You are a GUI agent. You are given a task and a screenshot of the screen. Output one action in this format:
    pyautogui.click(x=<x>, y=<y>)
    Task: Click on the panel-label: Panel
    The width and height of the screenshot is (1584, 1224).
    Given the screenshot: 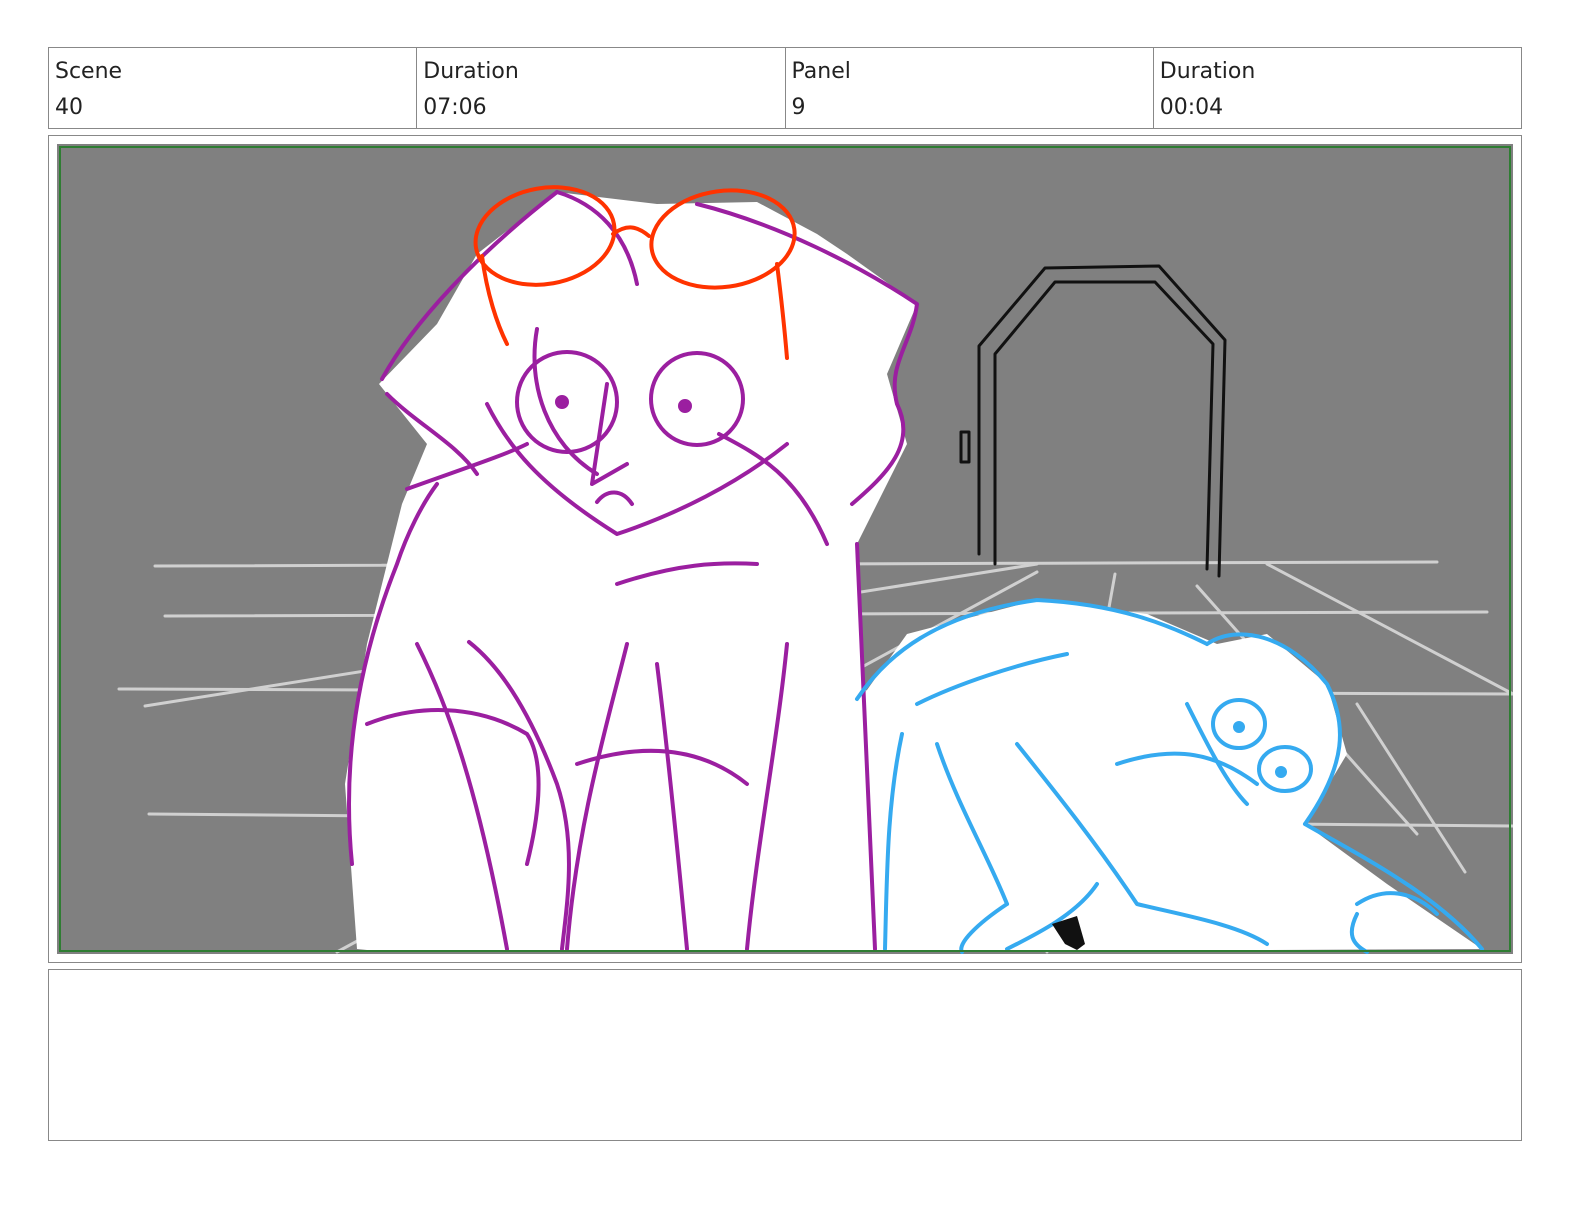 What is the action you would take?
    pyautogui.click(x=821, y=71)
    